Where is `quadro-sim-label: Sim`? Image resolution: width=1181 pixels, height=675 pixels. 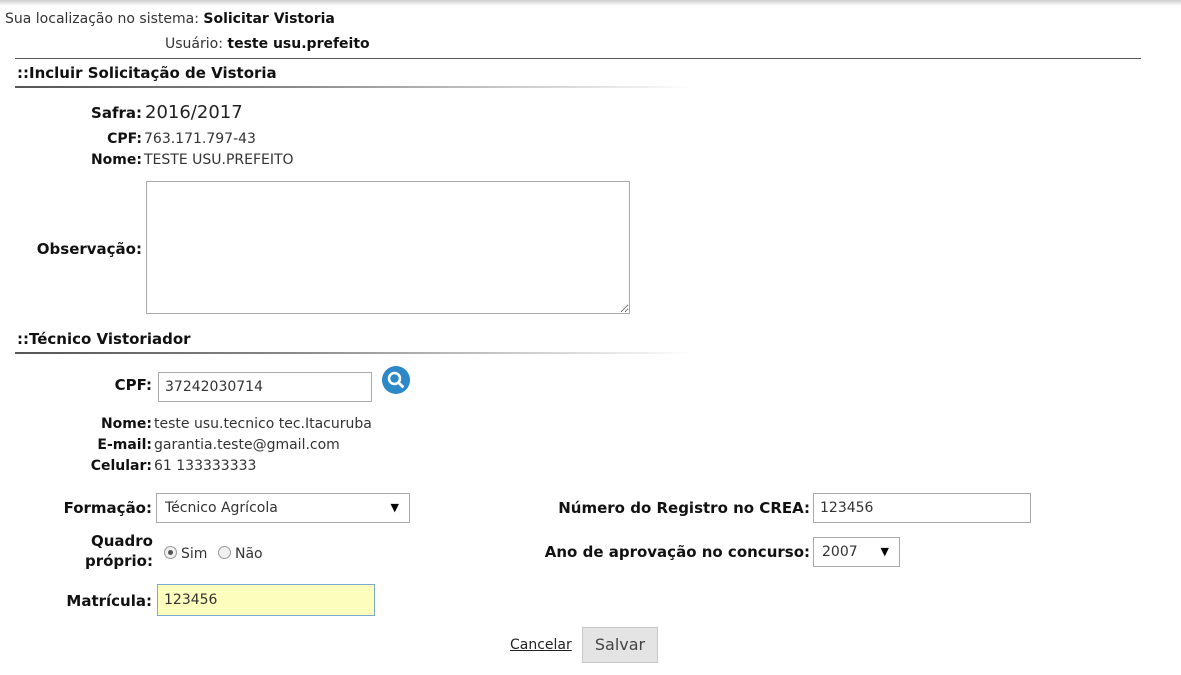 quadro-sim-label: Sim is located at coordinates (194, 554).